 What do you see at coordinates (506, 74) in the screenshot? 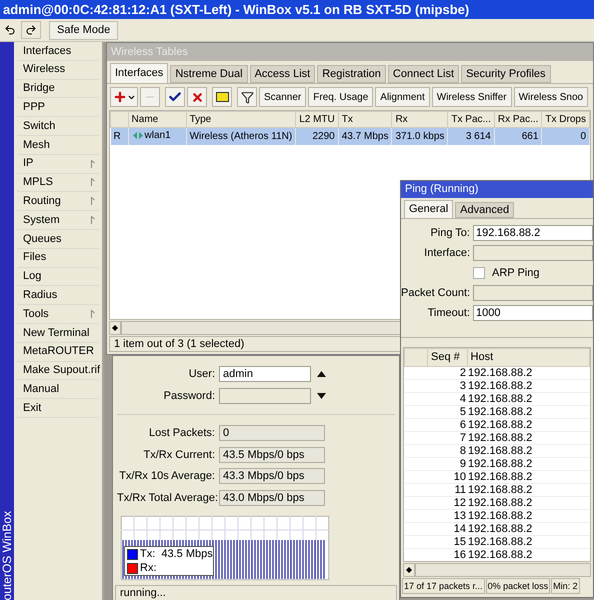
I see `tab: Security Profiles` at bounding box center [506, 74].